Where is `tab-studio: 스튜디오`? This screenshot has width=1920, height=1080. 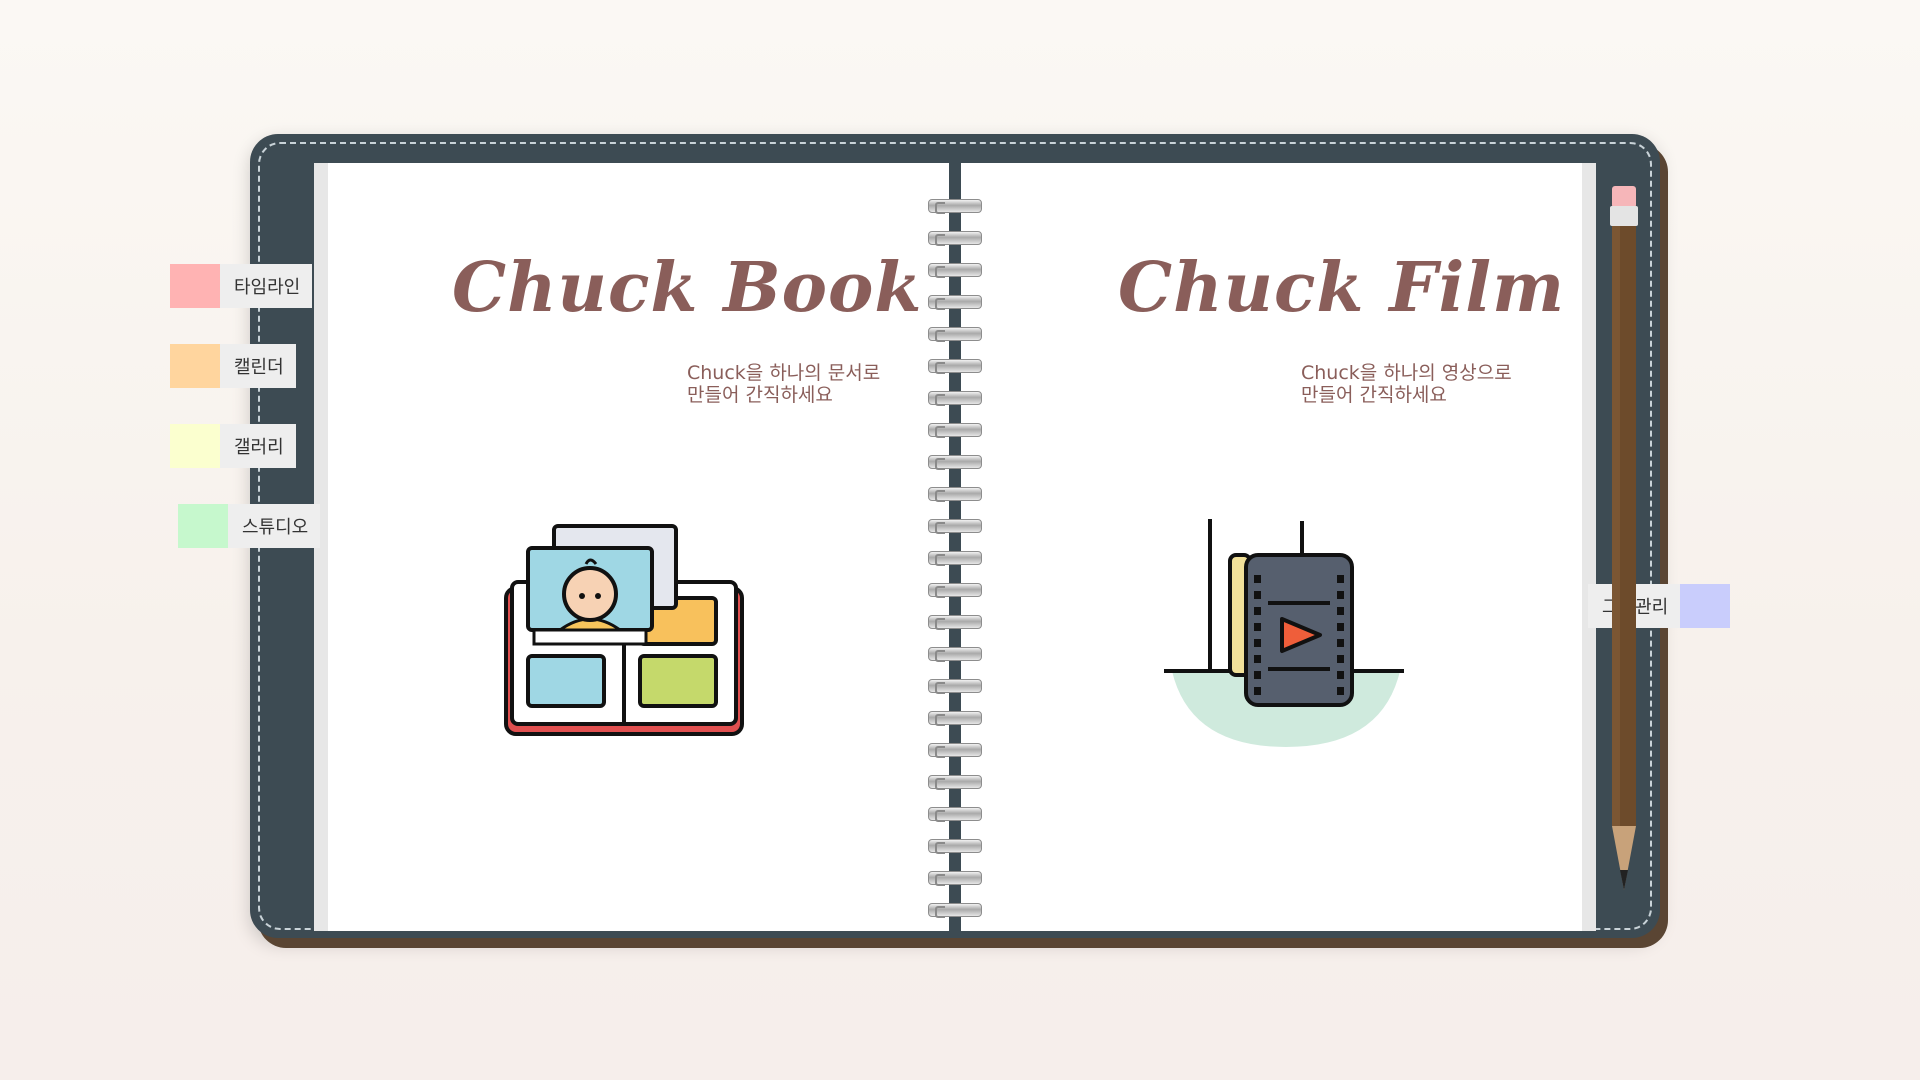
tab-studio: 스튜디오 is located at coordinates (249, 526).